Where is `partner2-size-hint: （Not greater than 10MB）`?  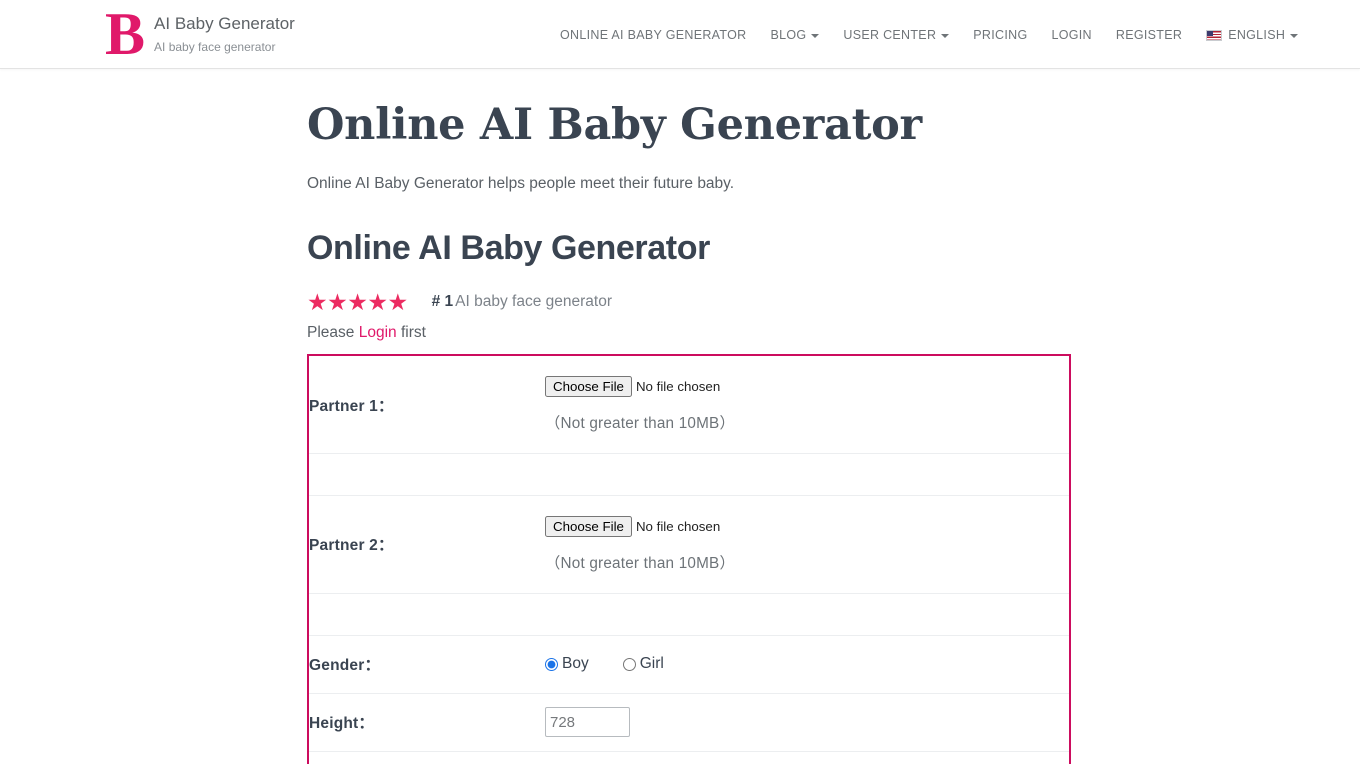 partner2-size-hint: （Not greater than 10MB） is located at coordinates (640, 563).